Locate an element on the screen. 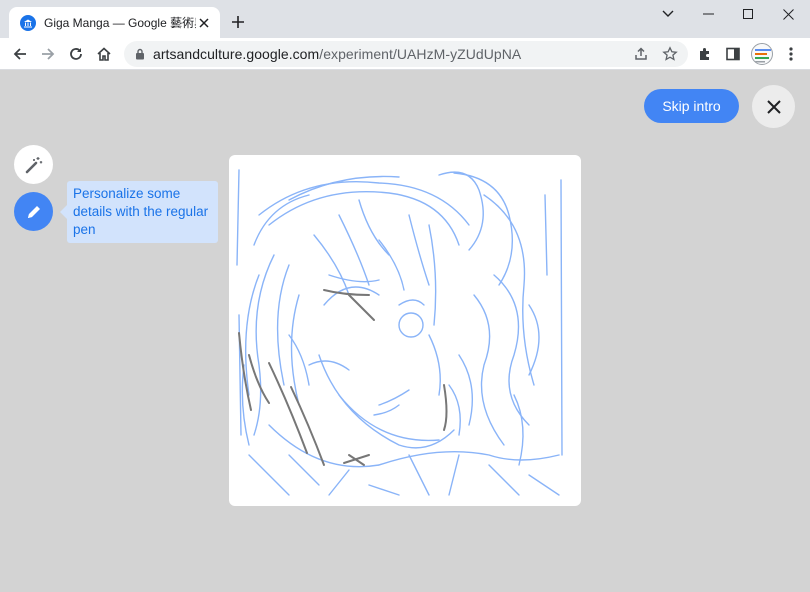 Image resolution: width=810 pixels, height=592 pixels. close-icon is located at coordinates (773, 106).